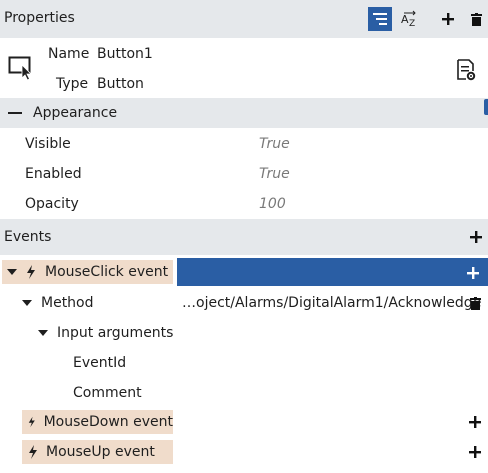 This screenshot has height=473, width=488. I want to click on alphabetical-sort-button: A Z, so click(410, 19).